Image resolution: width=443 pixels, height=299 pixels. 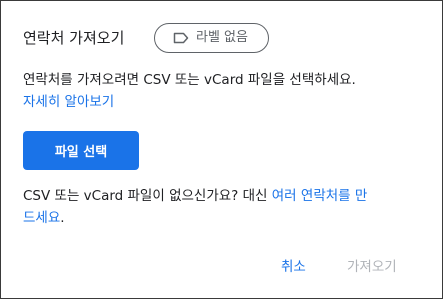 I want to click on create-multiple-contacts-link: 여러 연락처를 만, so click(x=320, y=196).